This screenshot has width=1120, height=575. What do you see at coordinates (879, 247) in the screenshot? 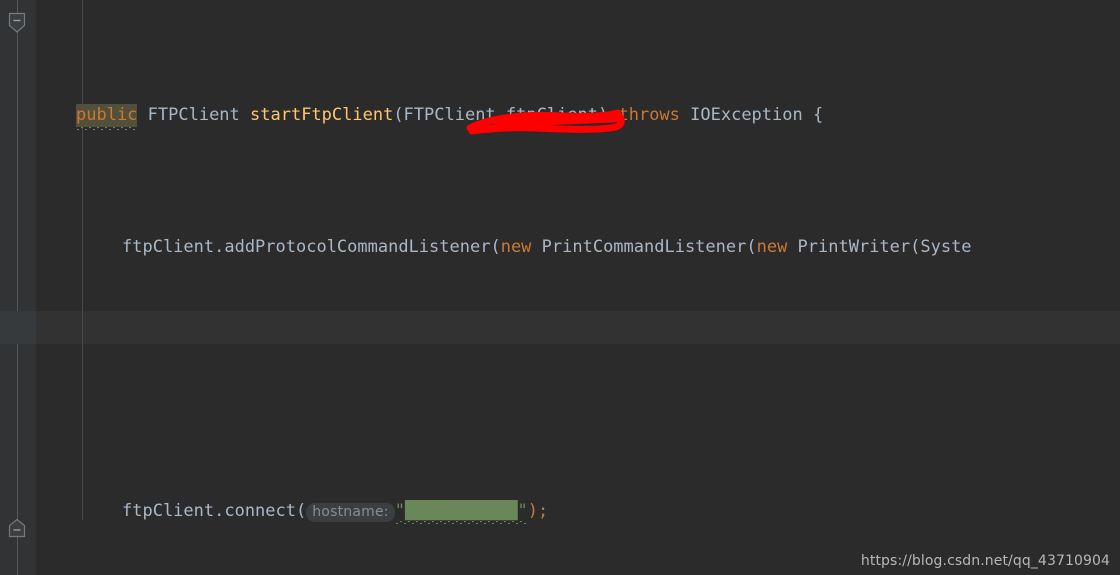
I see `line2-printwriter: PrintWriter(Syste` at bounding box center [879, 247].